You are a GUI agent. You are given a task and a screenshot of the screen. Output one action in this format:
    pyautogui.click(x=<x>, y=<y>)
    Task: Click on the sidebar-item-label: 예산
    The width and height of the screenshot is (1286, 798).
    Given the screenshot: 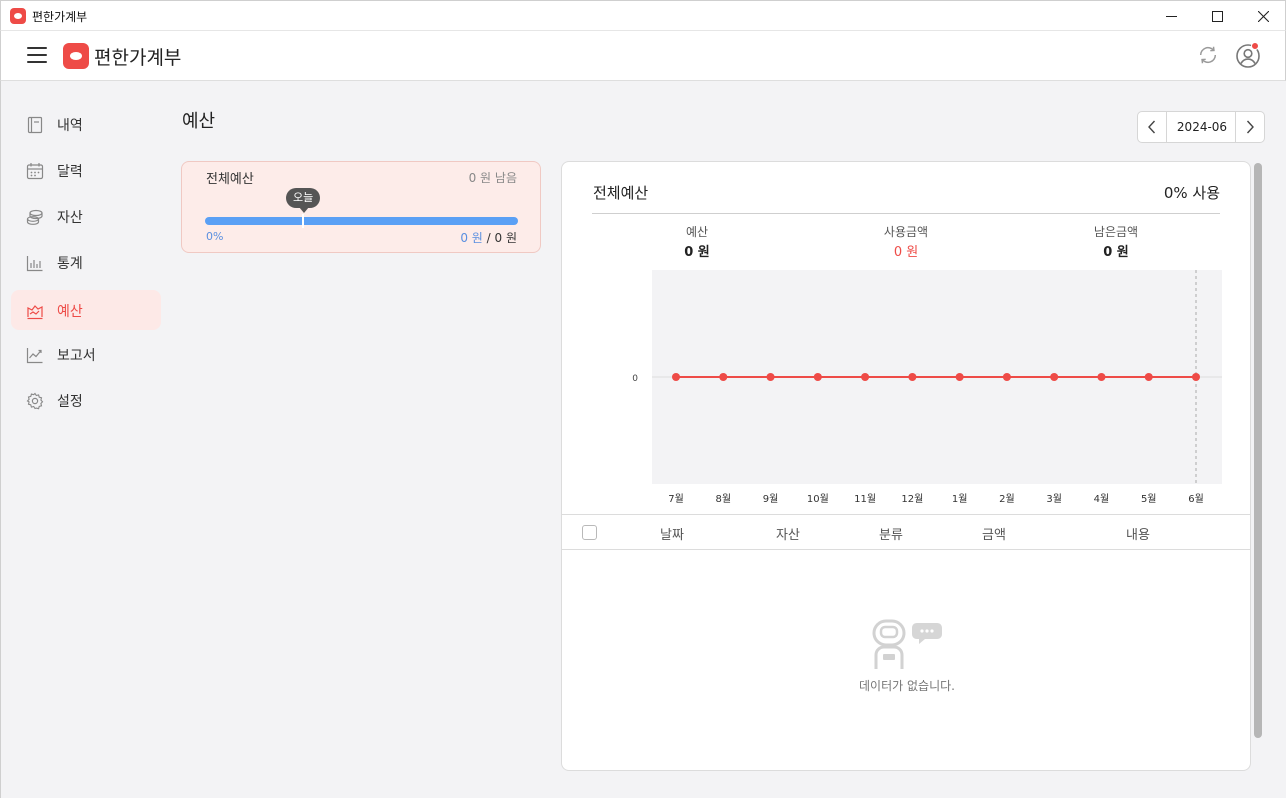 What is the action you would take?
    pyautogui.click(x=70, y=312)
    